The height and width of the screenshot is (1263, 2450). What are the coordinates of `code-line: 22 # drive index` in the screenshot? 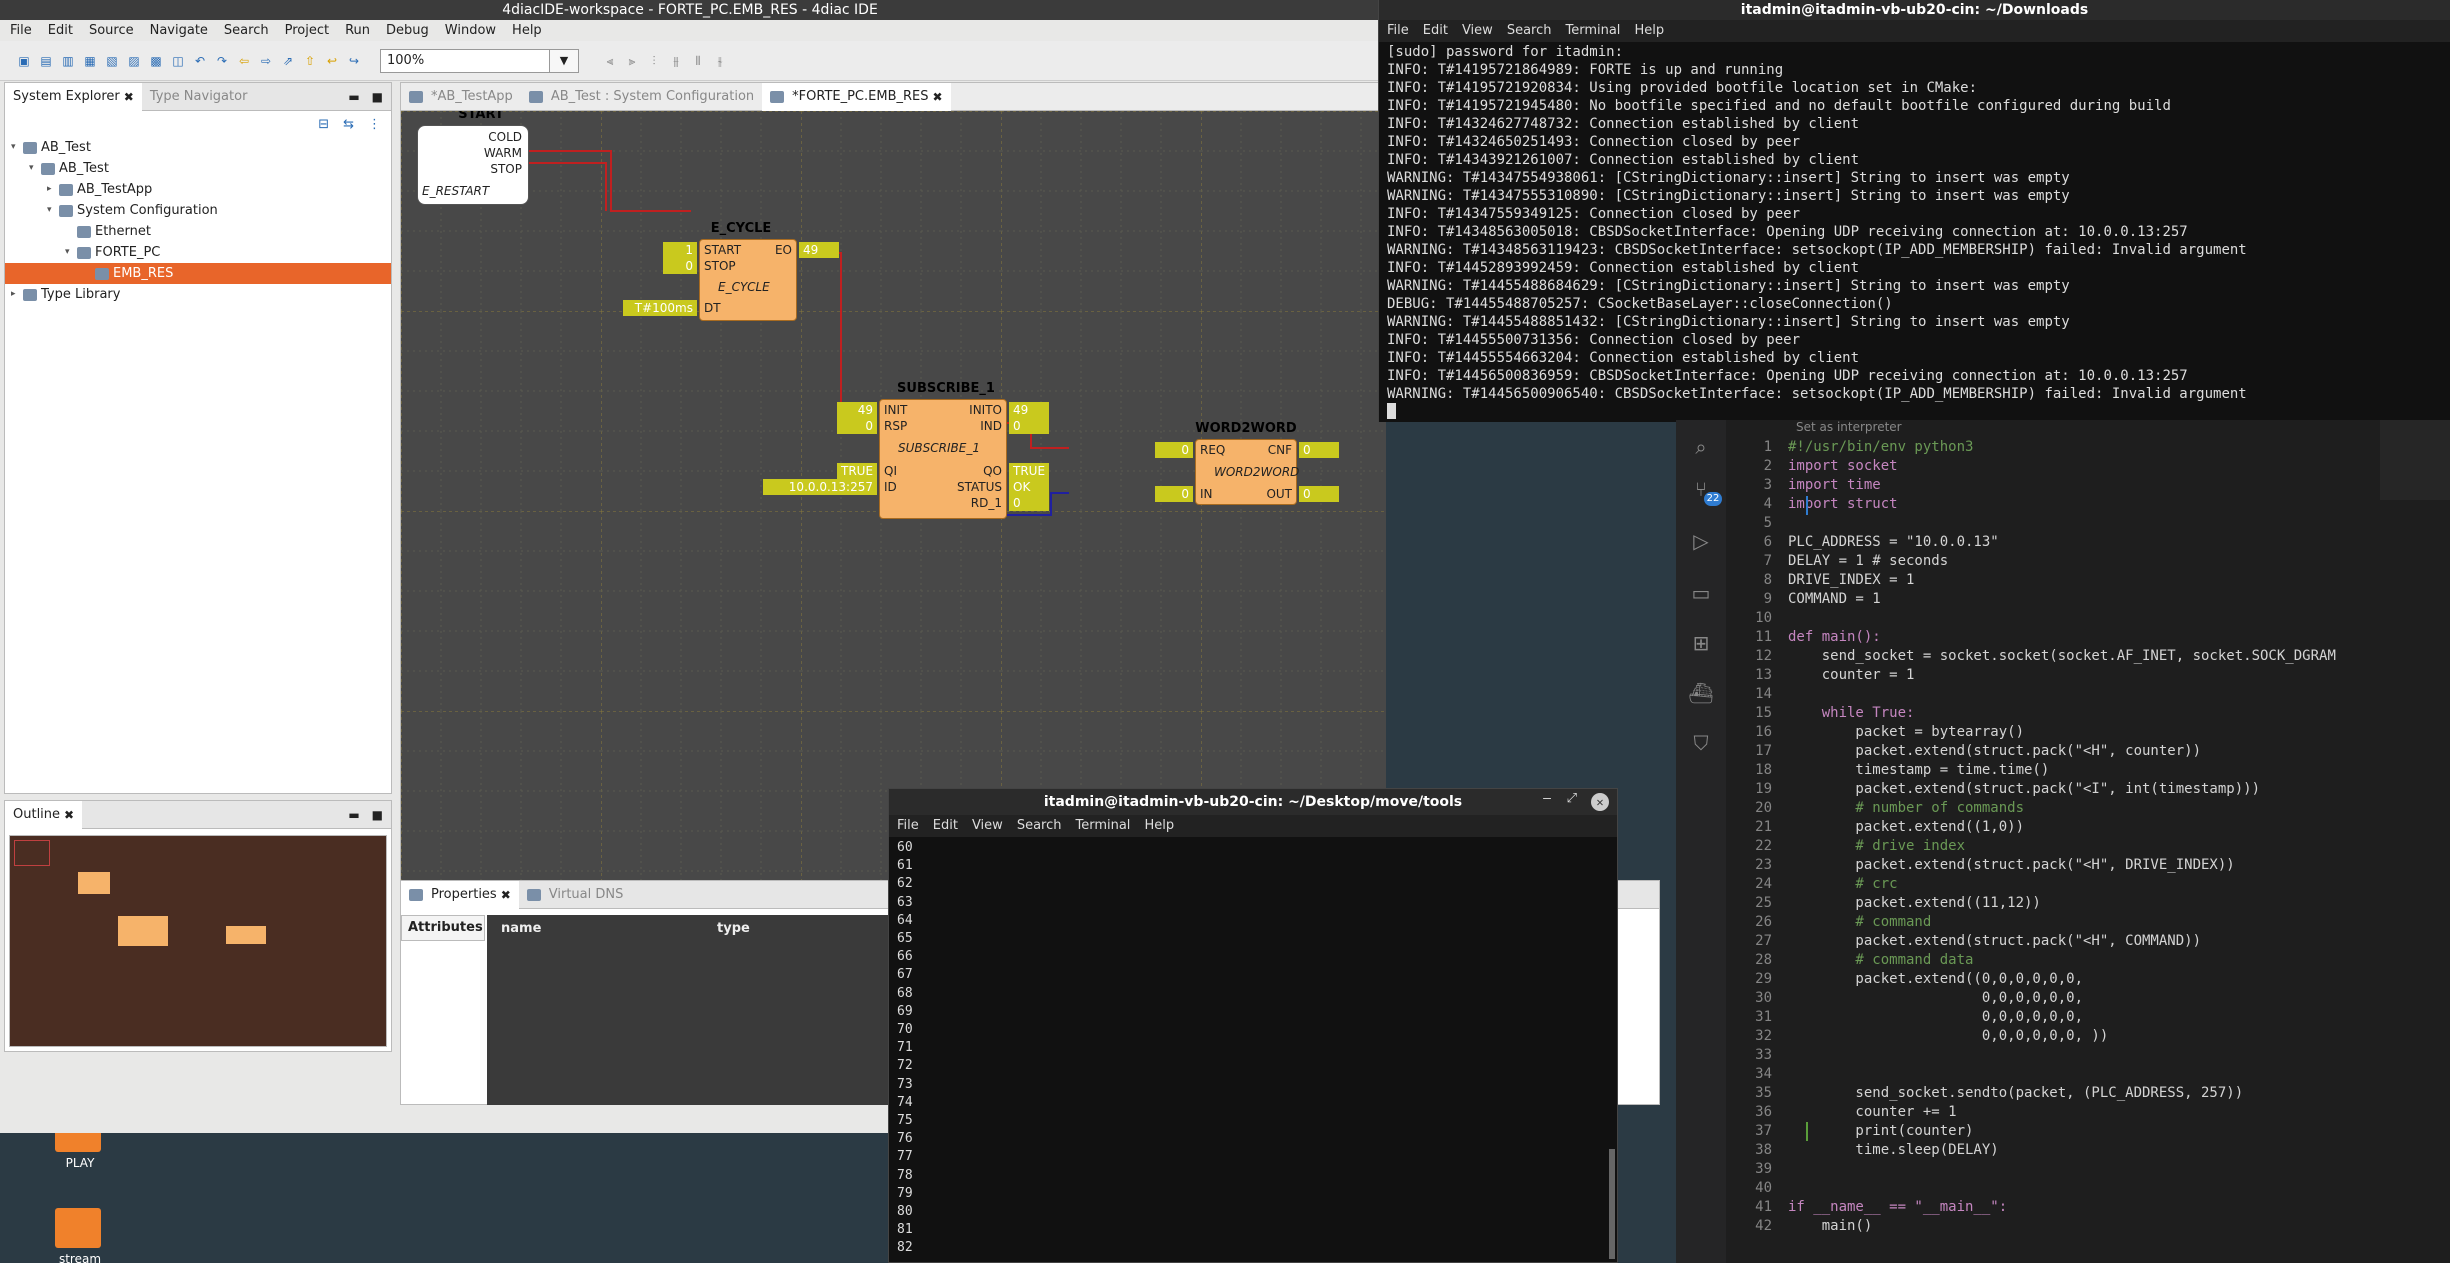 It's located at (2056, 846).